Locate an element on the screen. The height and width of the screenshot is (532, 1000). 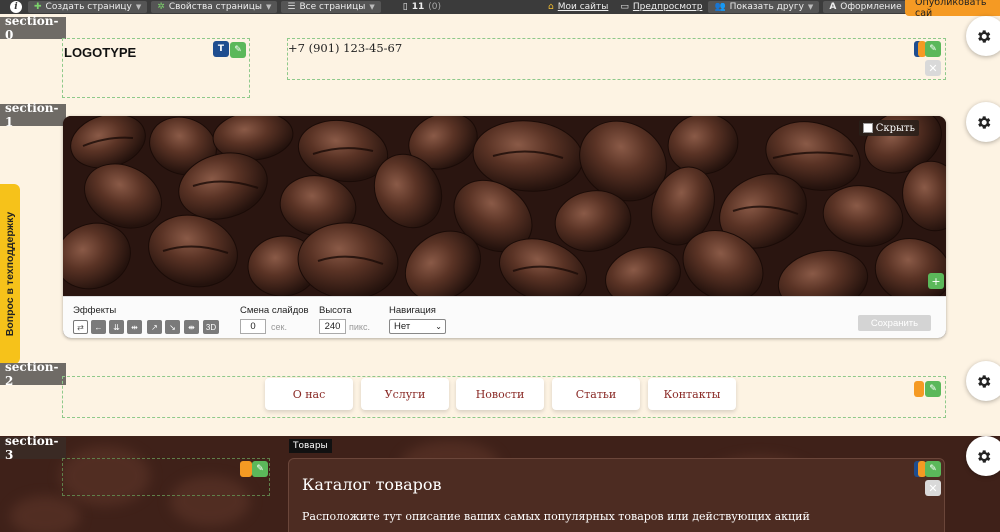
height-unit: пикс. is located at coordinates (359, 327).